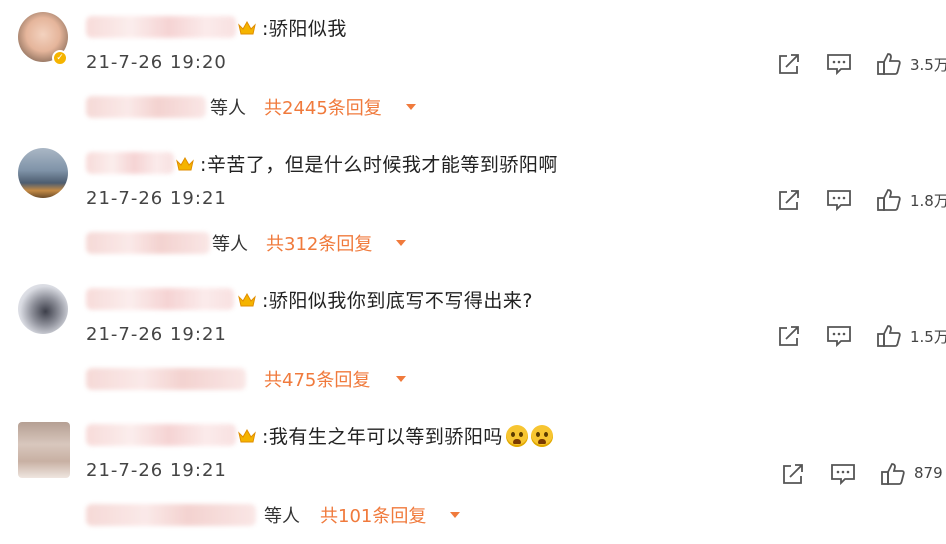  I want to click on reply-count-link: 共101条回复, so click(373, 515).